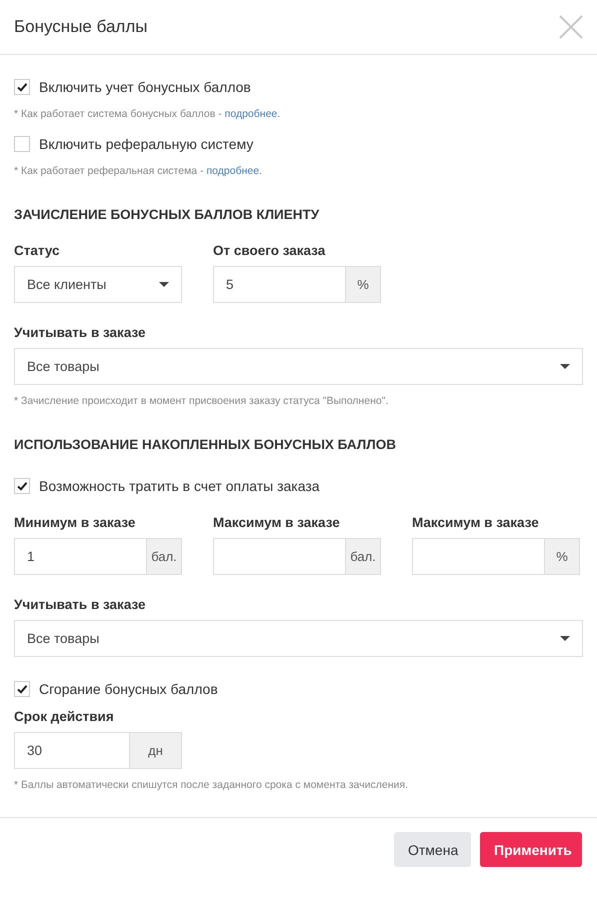 Image resolution: width=597 pixels, height=920 pixels. What do you see at coordinates (138, 171) in the screenshot?
I see `help-note: * Как работает реферальная система - подробнее.` at bounding box center [138, 171].